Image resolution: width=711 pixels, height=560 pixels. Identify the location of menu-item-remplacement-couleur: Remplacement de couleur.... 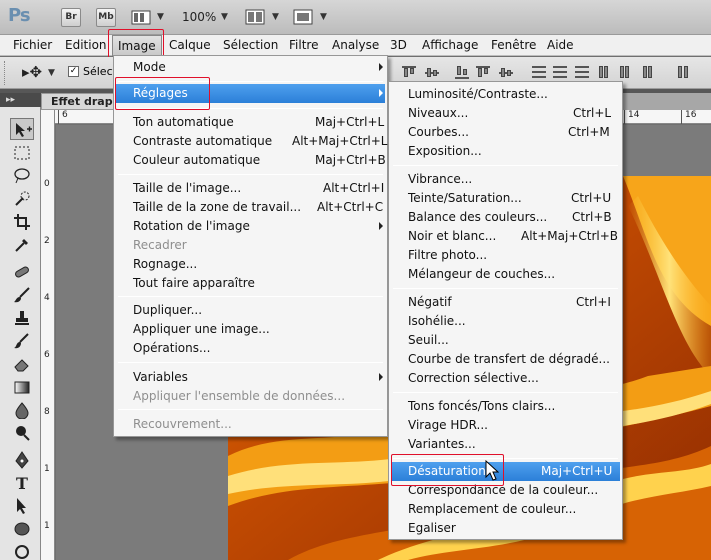
(505, 509).